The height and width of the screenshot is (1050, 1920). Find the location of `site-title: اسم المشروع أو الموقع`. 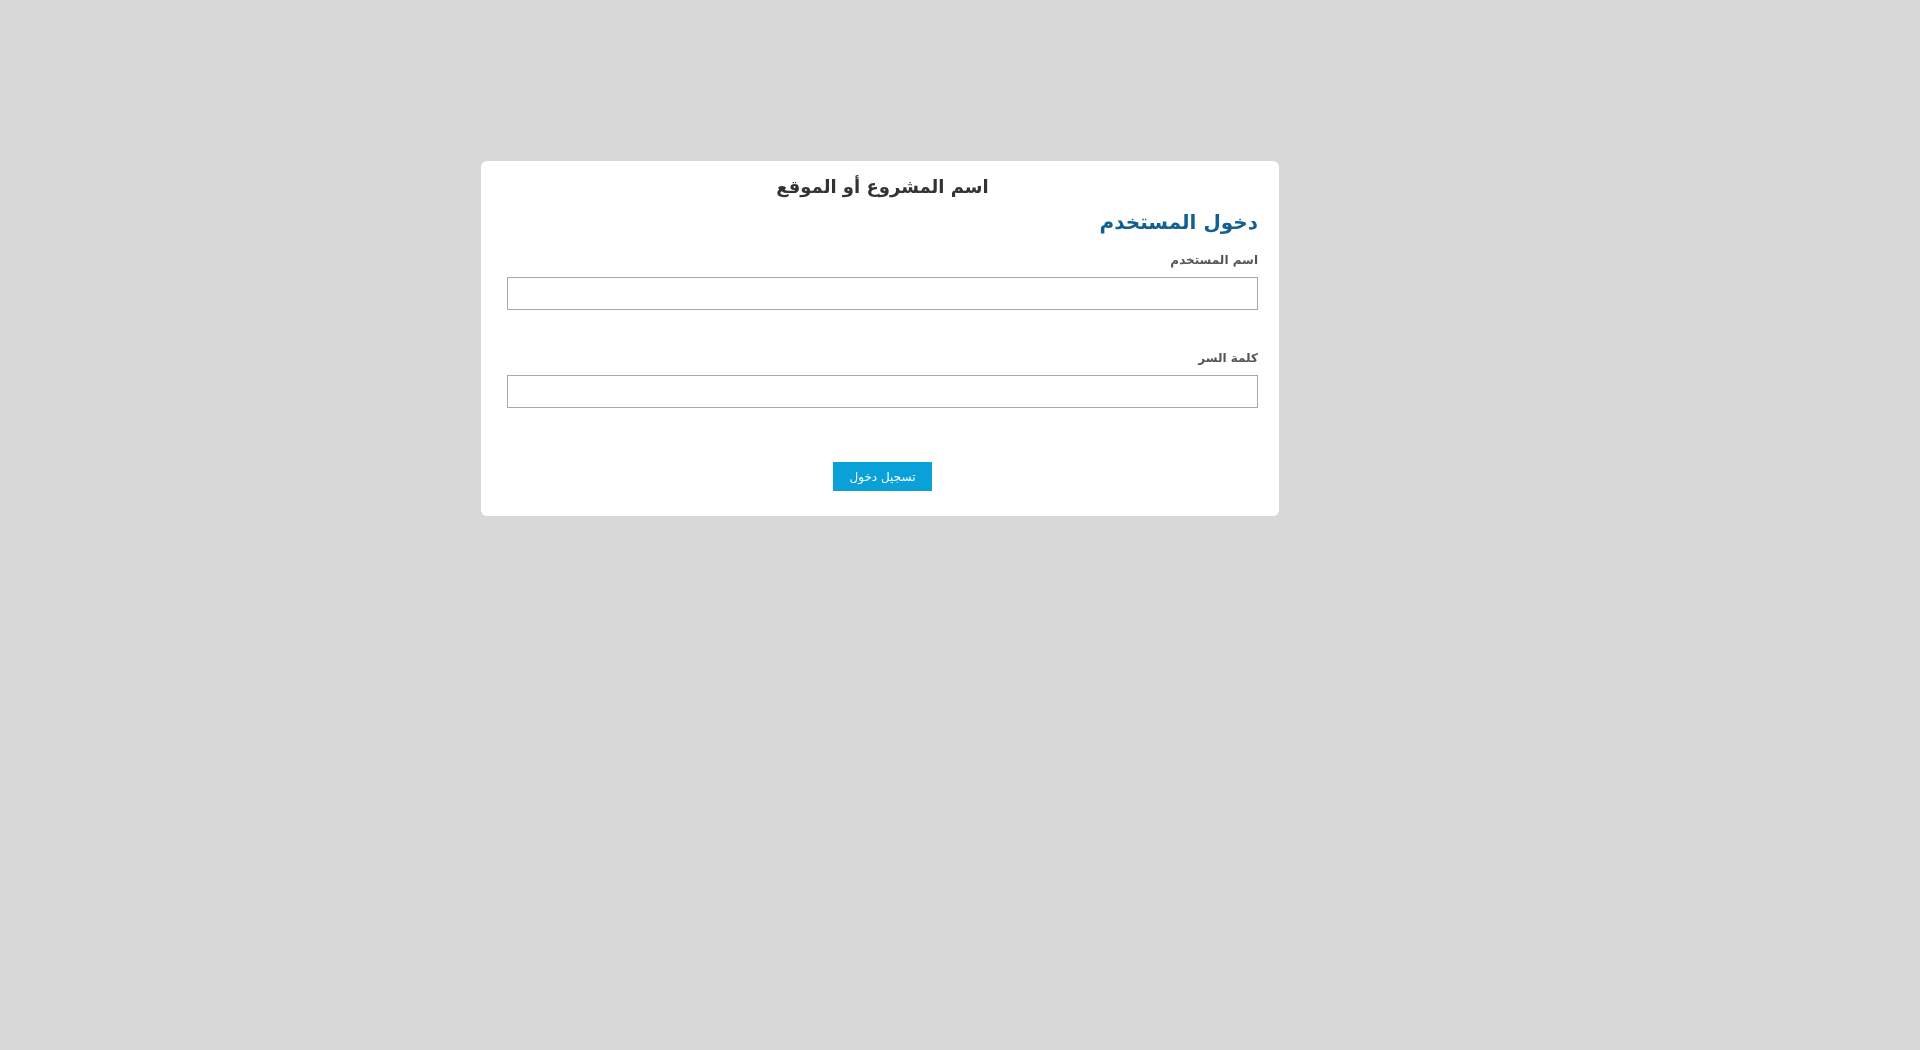

site-title: اسم المشروع أو الموقع is located at coordinates (882, 187).